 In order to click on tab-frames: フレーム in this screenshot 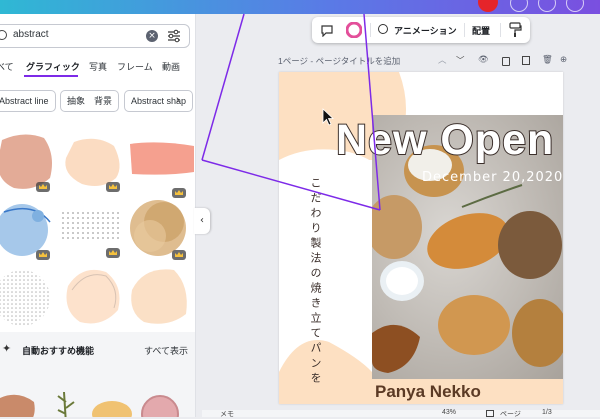, I will do `click(135, 66)`.